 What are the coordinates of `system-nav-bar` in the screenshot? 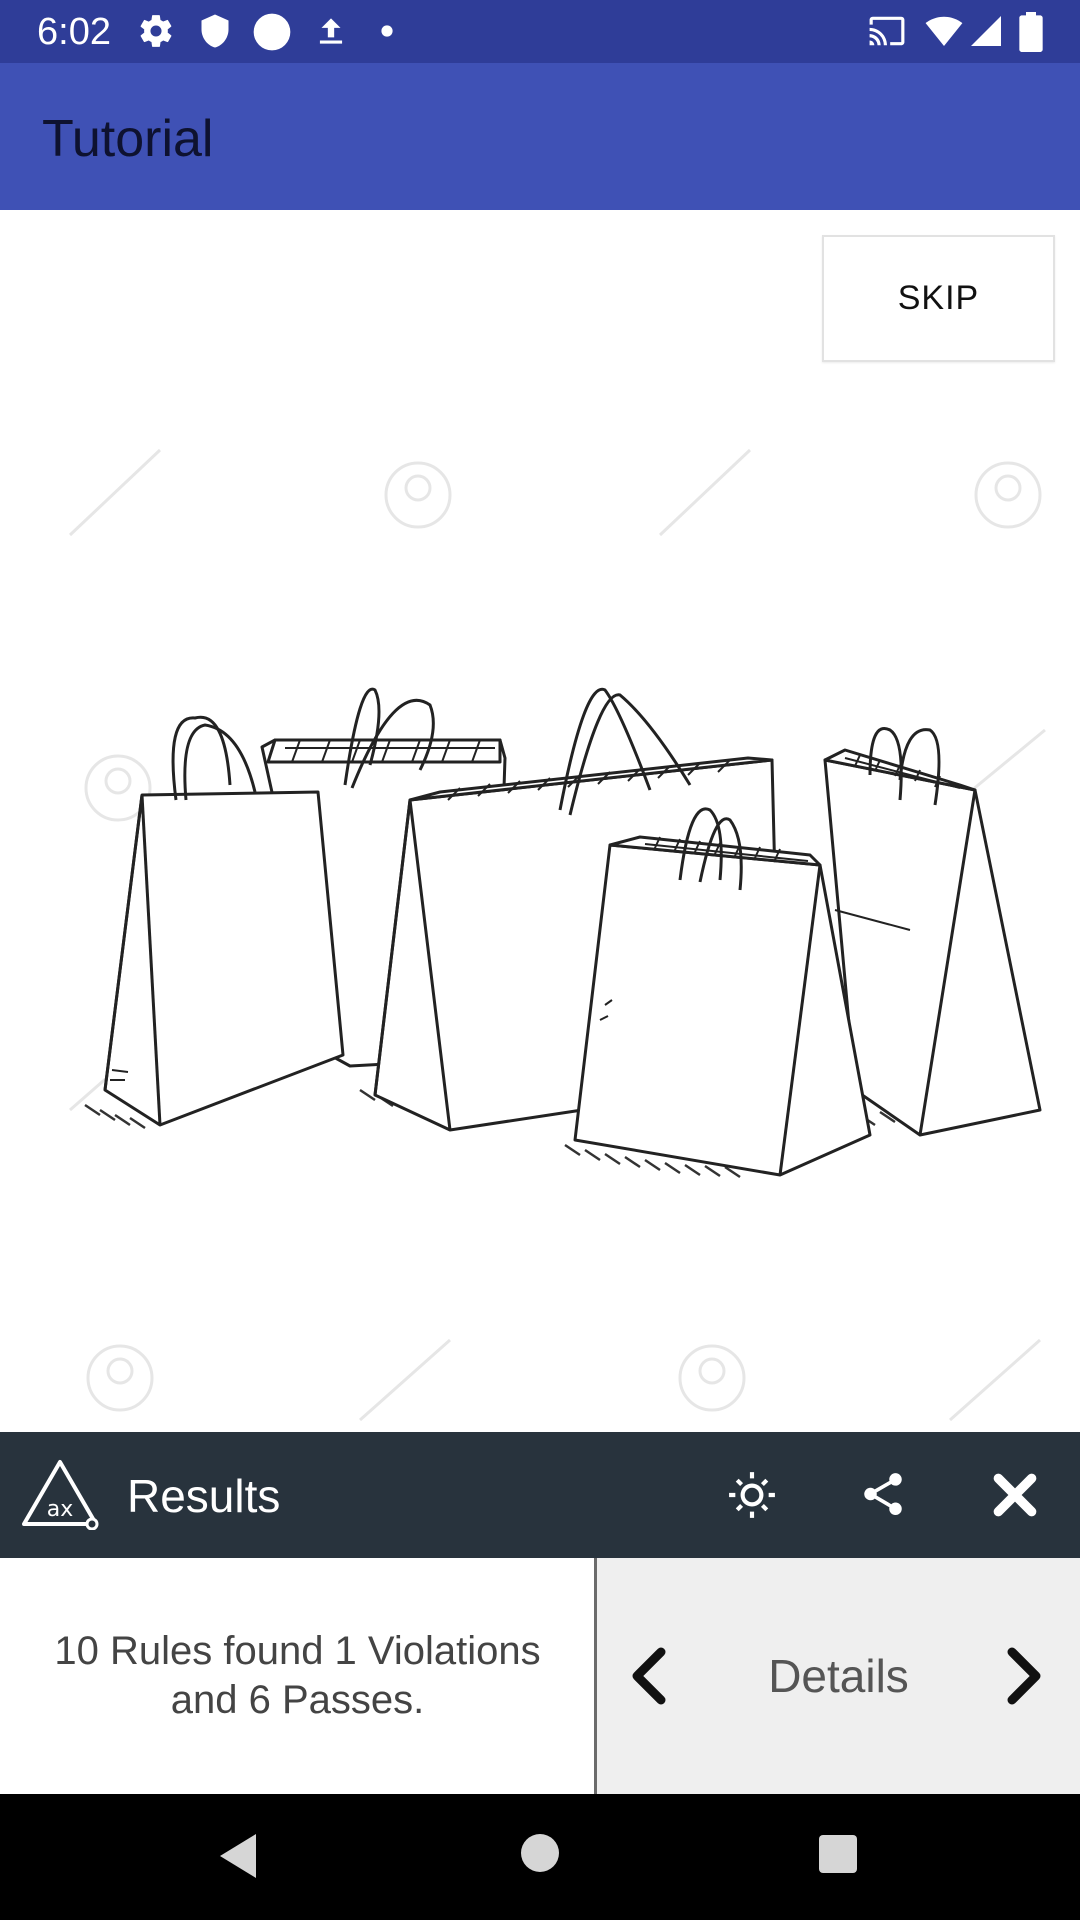 It's located at (540, 1857).